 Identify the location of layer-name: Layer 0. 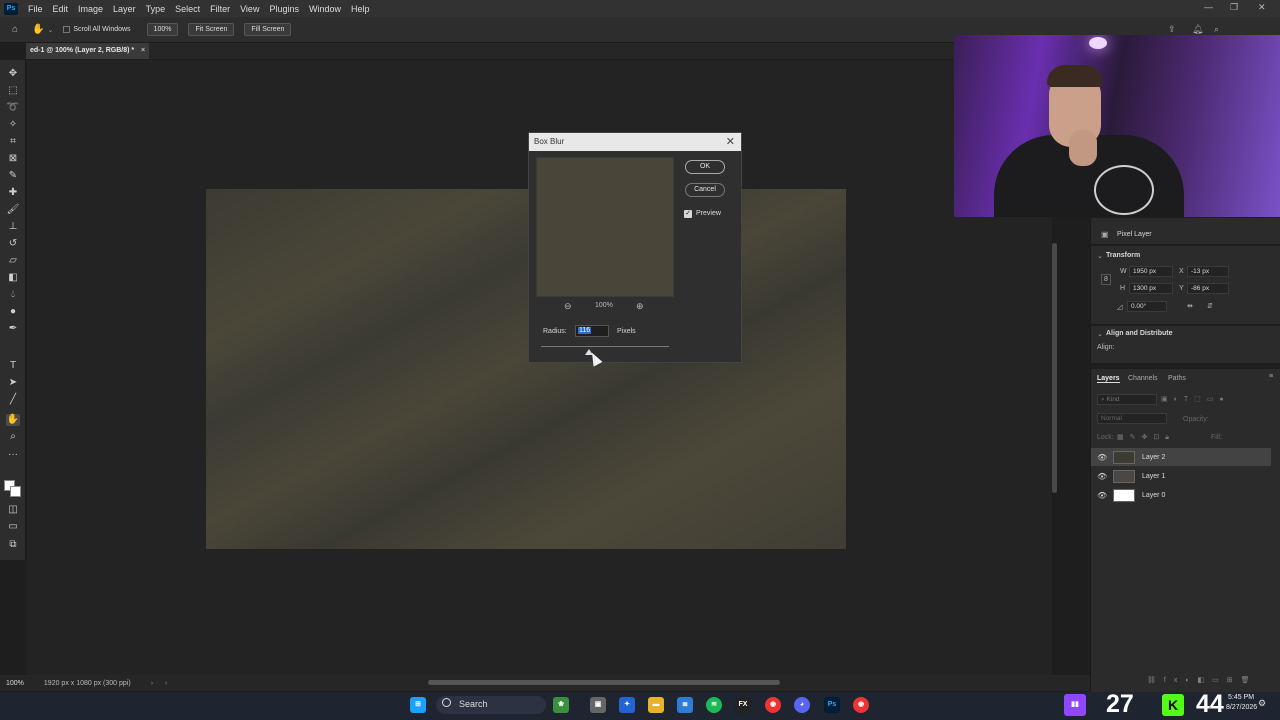
(1153, 495).